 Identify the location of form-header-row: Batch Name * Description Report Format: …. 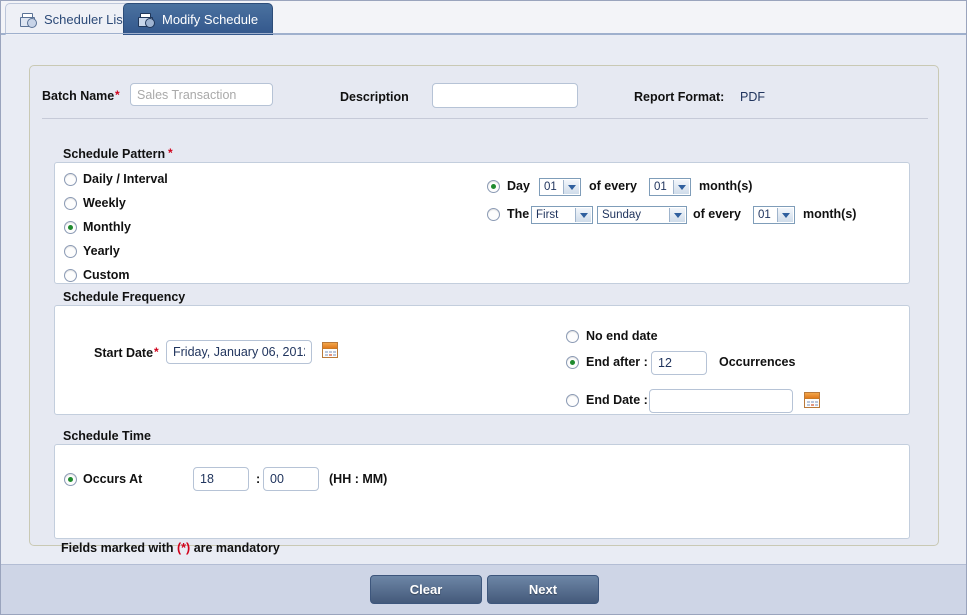
(484, 91).